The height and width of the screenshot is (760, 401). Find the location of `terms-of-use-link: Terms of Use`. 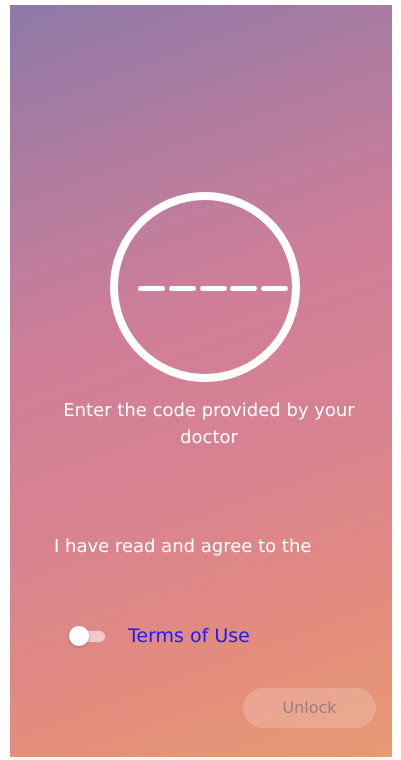

terms-of-use-link: Terms of Use is located at coordinates (189, 636).